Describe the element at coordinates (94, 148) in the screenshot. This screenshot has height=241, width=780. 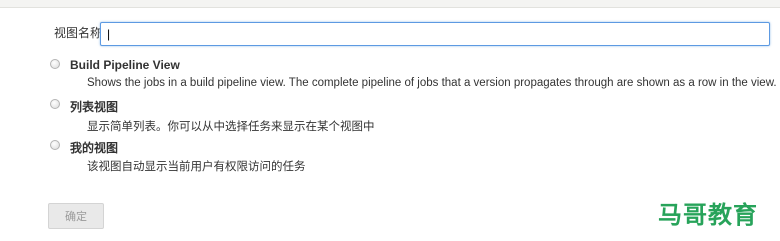
I see `option-title-my-view: 我的视图` at that location.